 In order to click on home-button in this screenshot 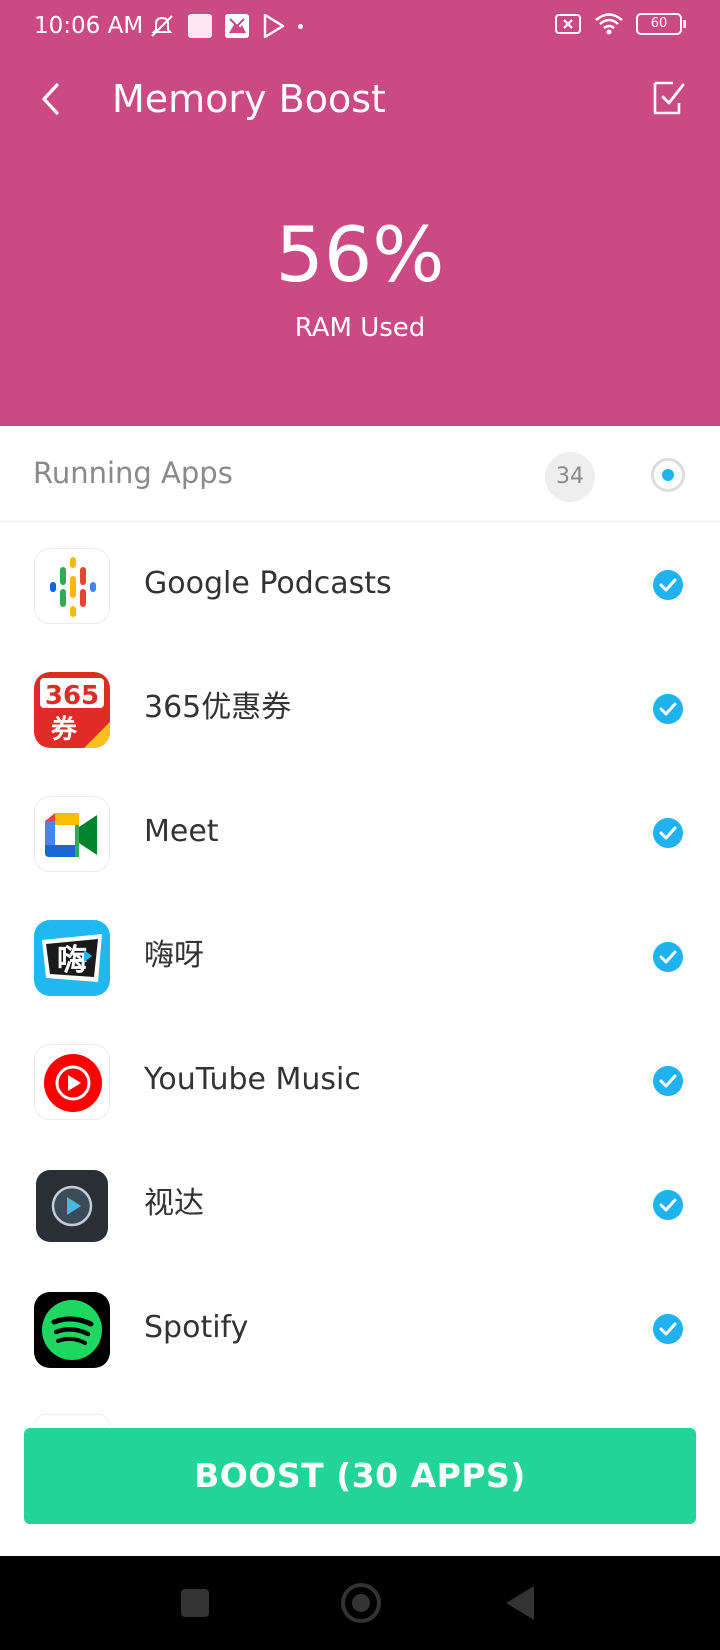, I will do `click(361, 1603)`.